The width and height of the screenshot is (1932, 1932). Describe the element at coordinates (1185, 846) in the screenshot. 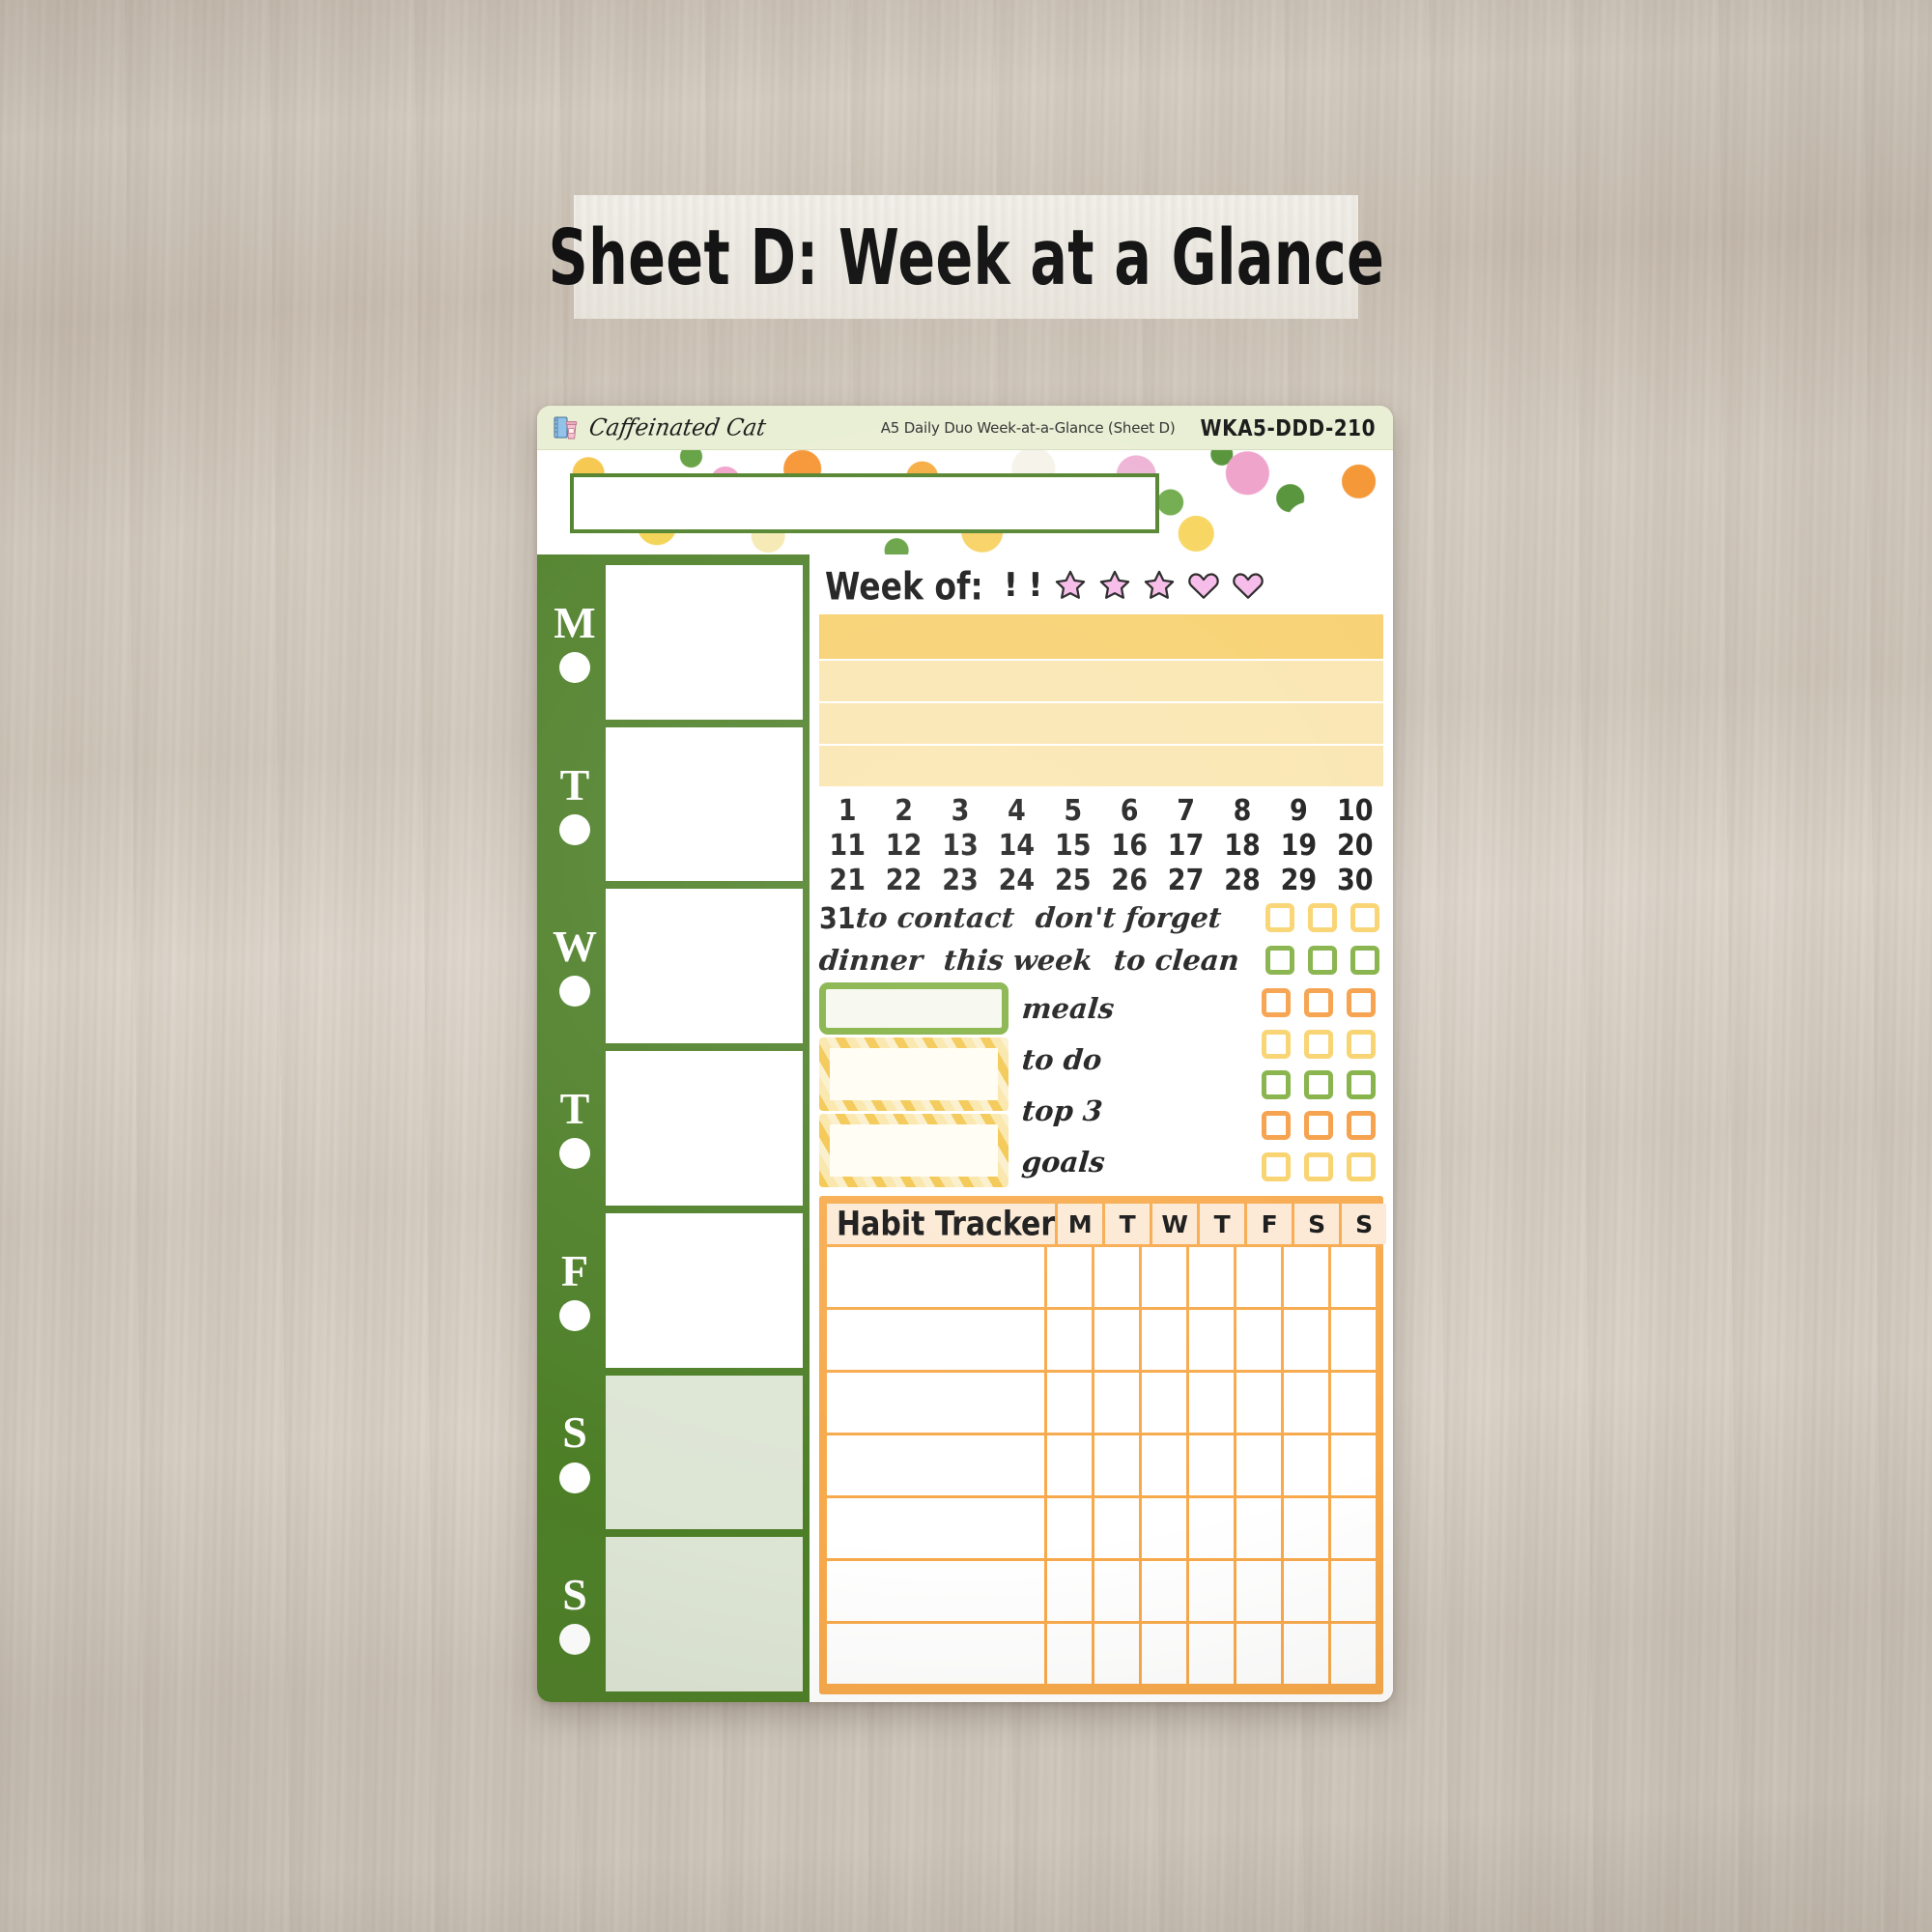

I see `date-number-sticker: 17` at that location.